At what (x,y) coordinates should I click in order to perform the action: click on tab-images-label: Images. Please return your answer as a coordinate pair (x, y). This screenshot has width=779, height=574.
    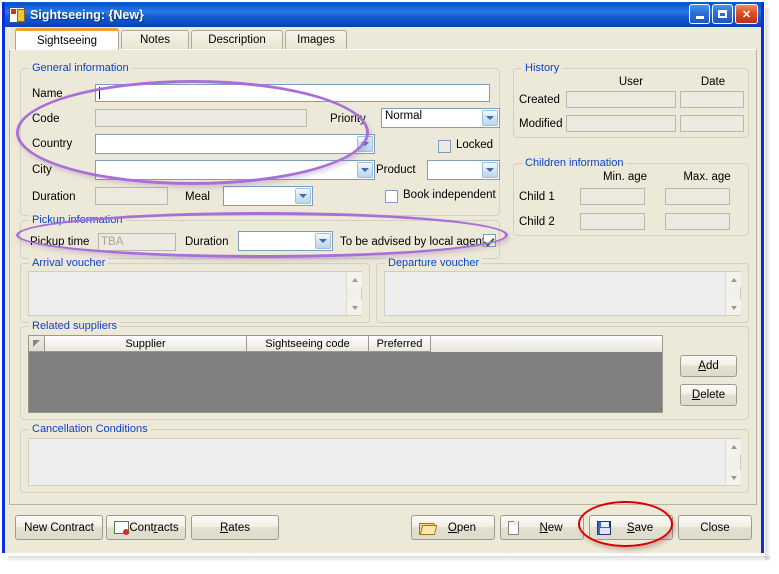
    Looking at the image, I should click on (316, 40).